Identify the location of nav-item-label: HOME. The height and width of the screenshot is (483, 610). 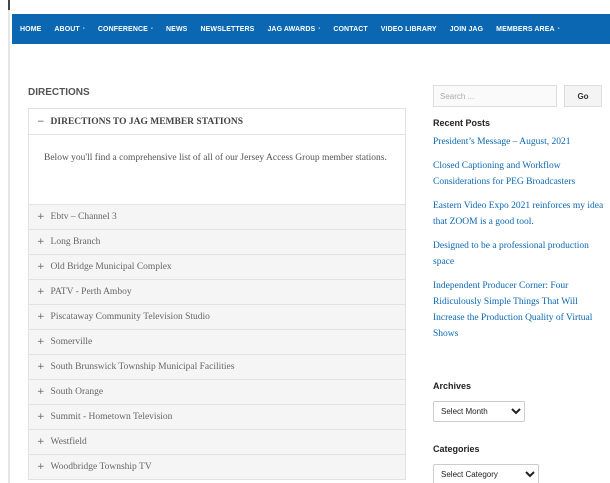
(31, 29).